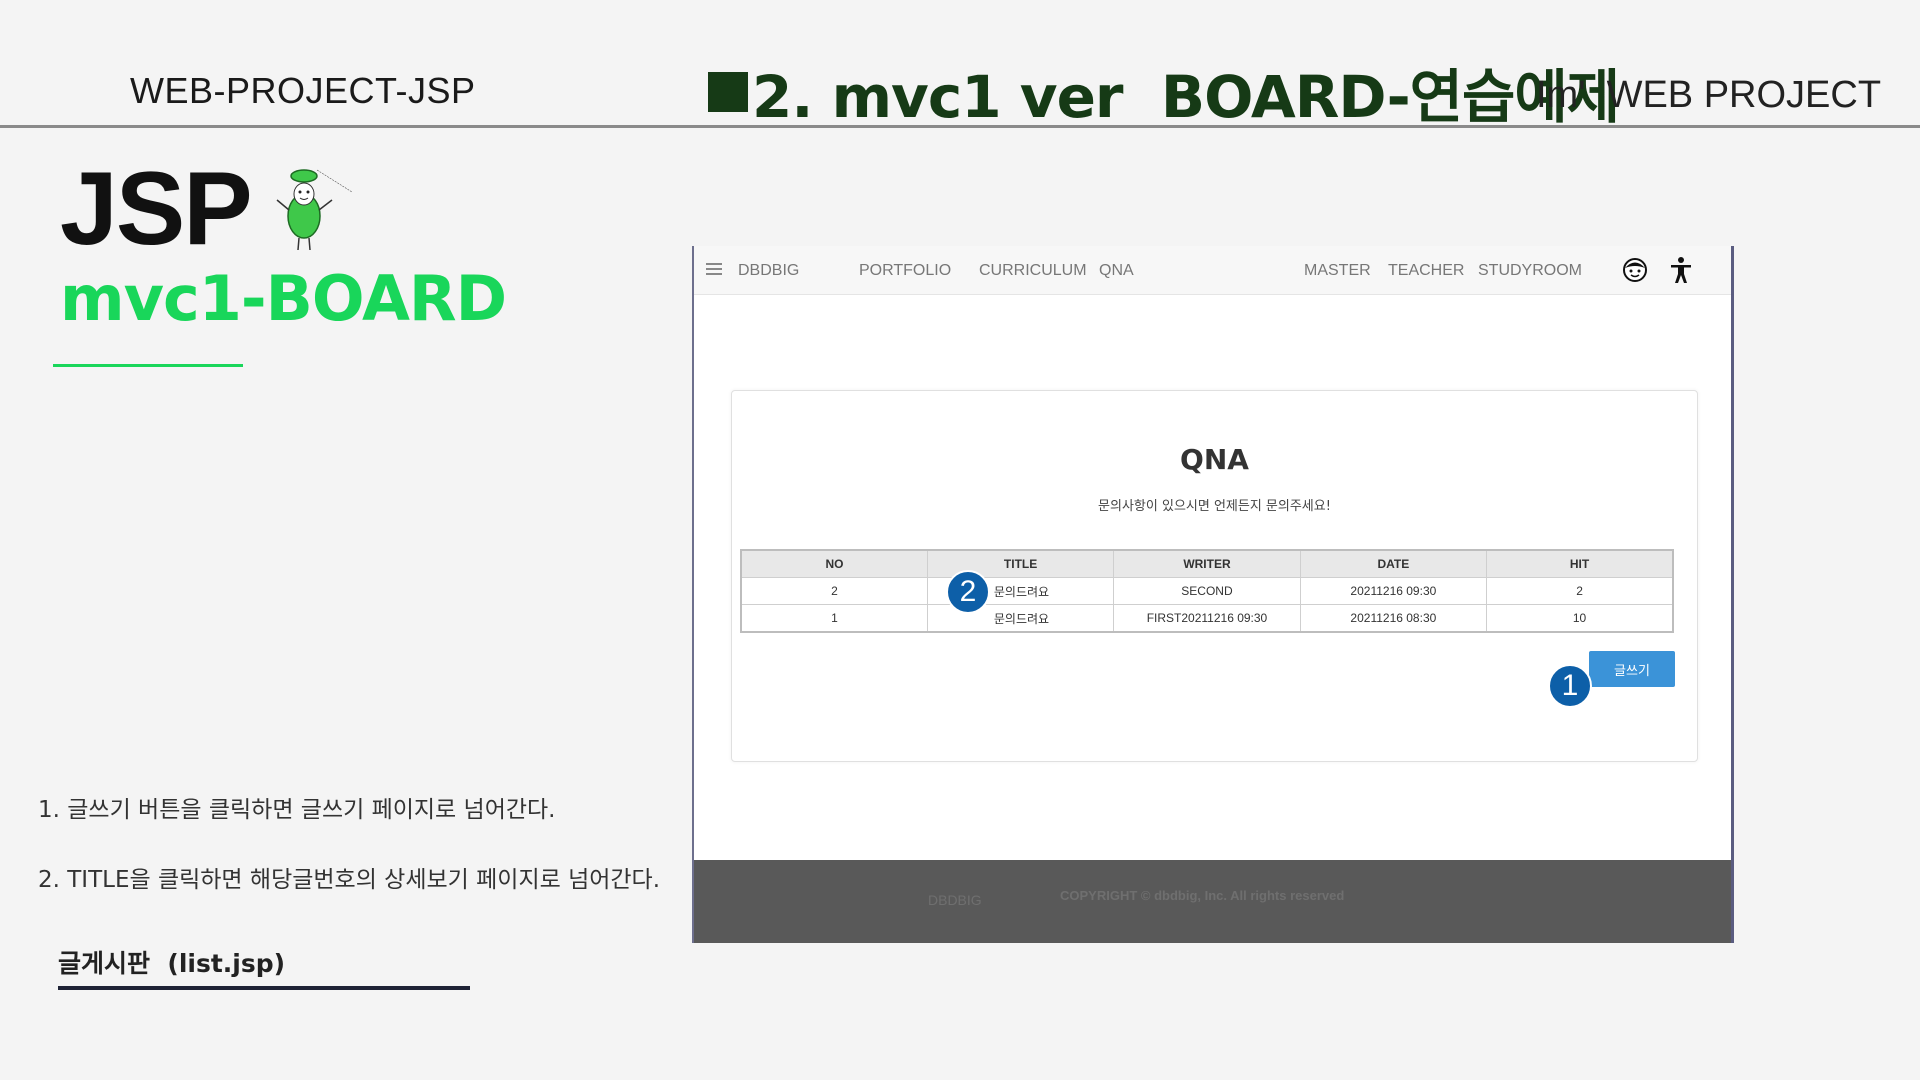  I want to click on callout-badge-1: 1, so click(1570, 686).